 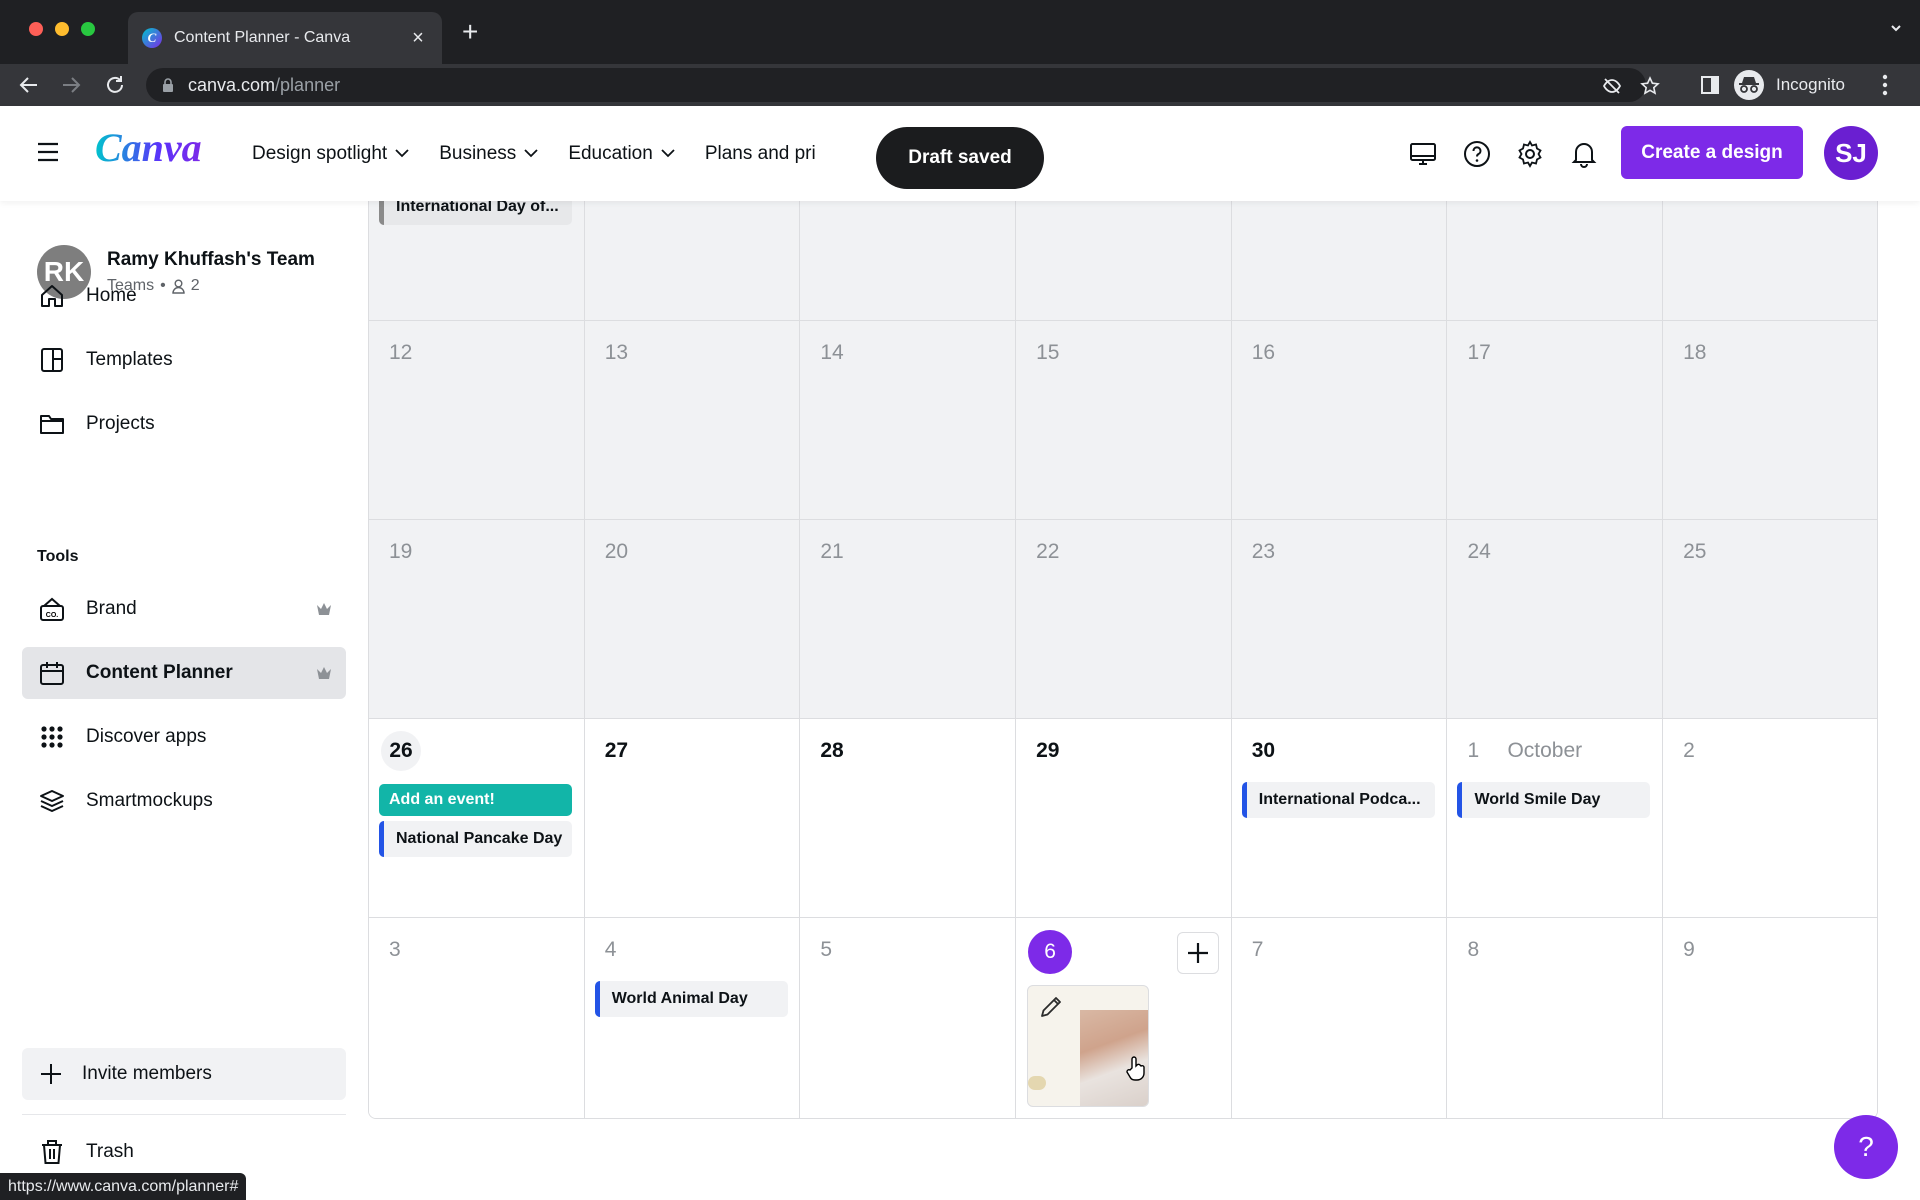 What do you see at coordinates (1584, 154) in the screenshot?
I see `notifications-bell-icon` at bounding box center [1584, 154].